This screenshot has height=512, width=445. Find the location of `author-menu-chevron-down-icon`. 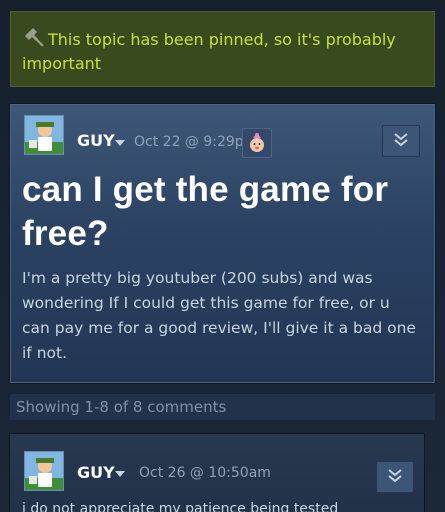

author-menu-chevron-down-icon is located at coordinates (120, 143).